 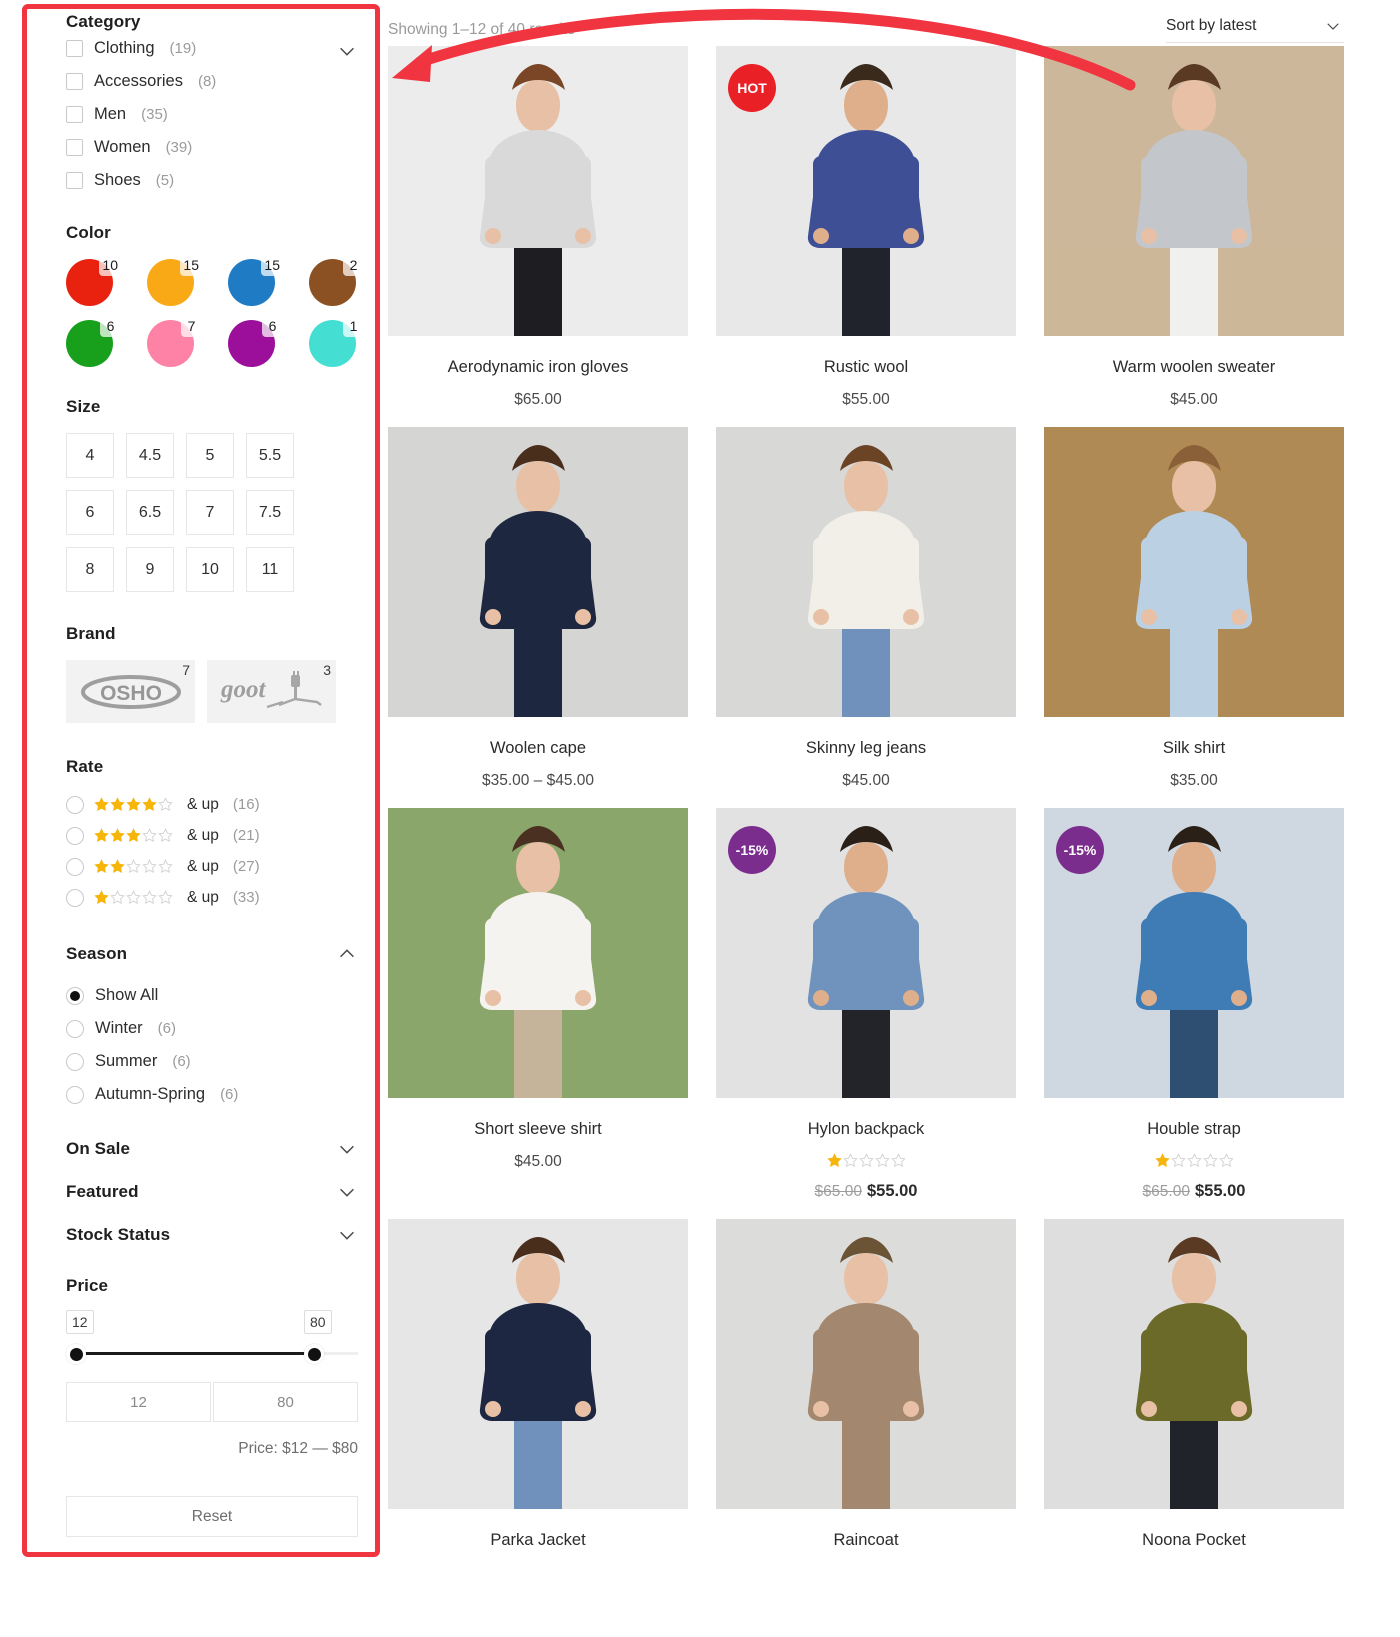 I want to click on size-option-6: 6, so click(x=90, y=512).